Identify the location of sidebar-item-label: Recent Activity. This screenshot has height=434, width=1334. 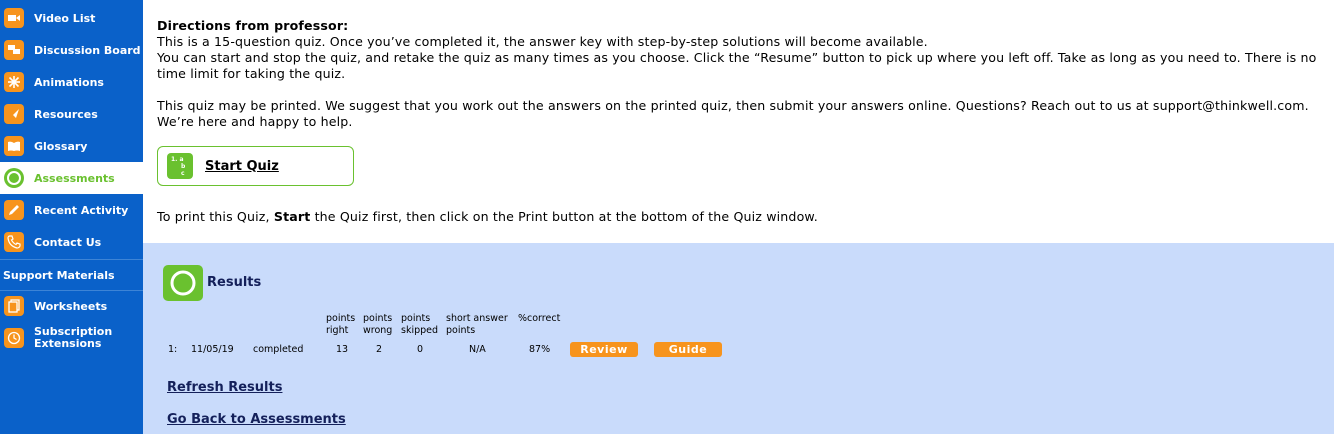
(81, 210).